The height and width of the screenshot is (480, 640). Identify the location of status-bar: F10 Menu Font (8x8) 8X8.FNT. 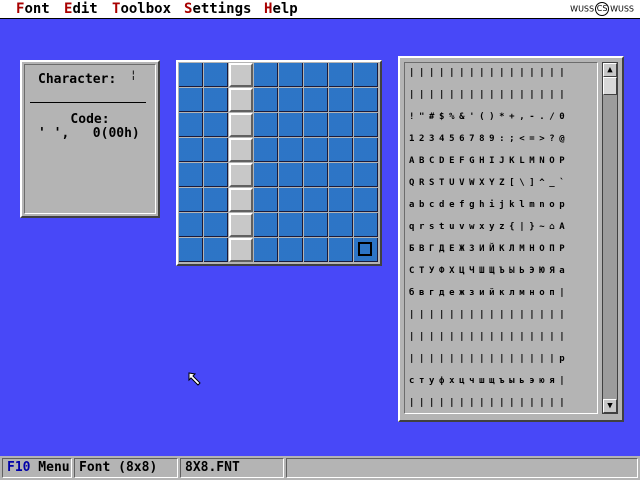
(320, 468).